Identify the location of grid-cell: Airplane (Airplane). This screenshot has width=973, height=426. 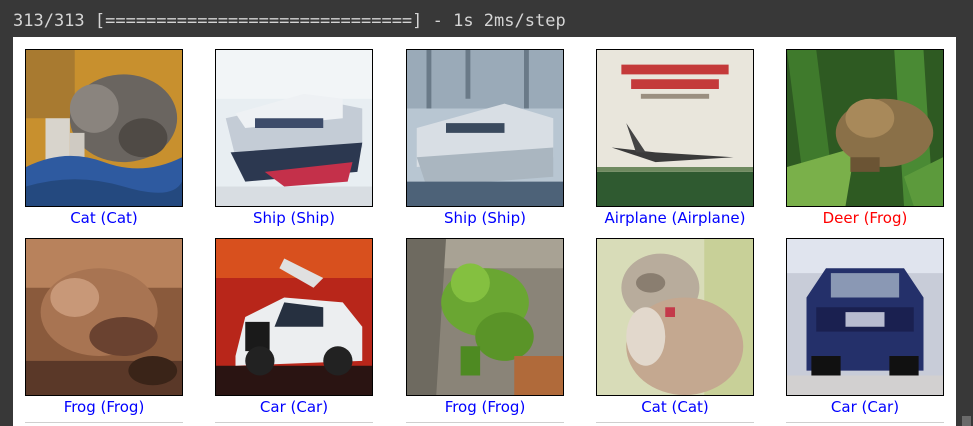
(679, 132).